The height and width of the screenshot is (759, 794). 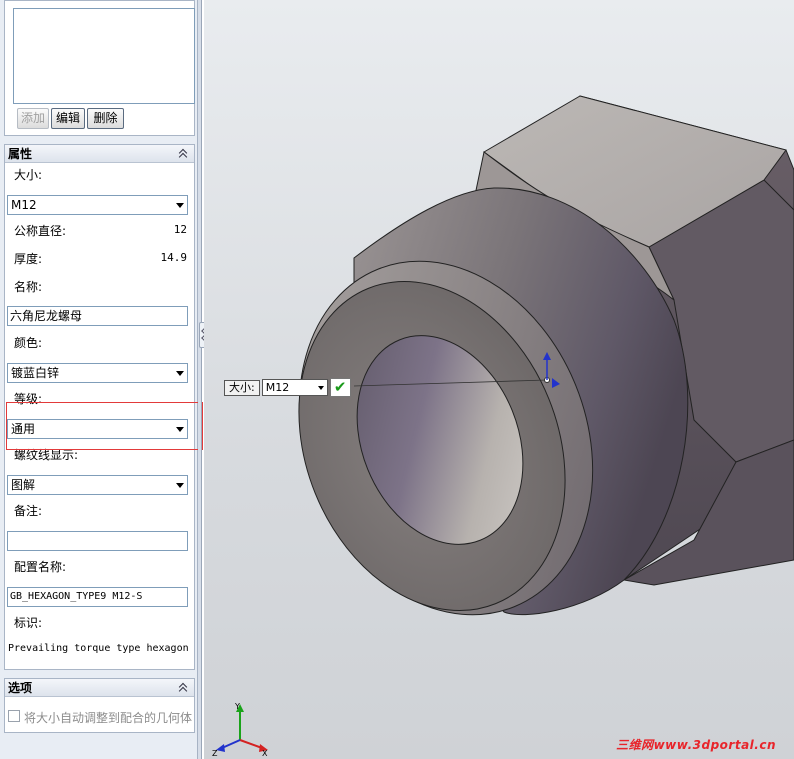 What do you see at coordinates (23, 485) in the screenshot?
I see `thread-display-value: 图解` at bounding box center [23, 485].